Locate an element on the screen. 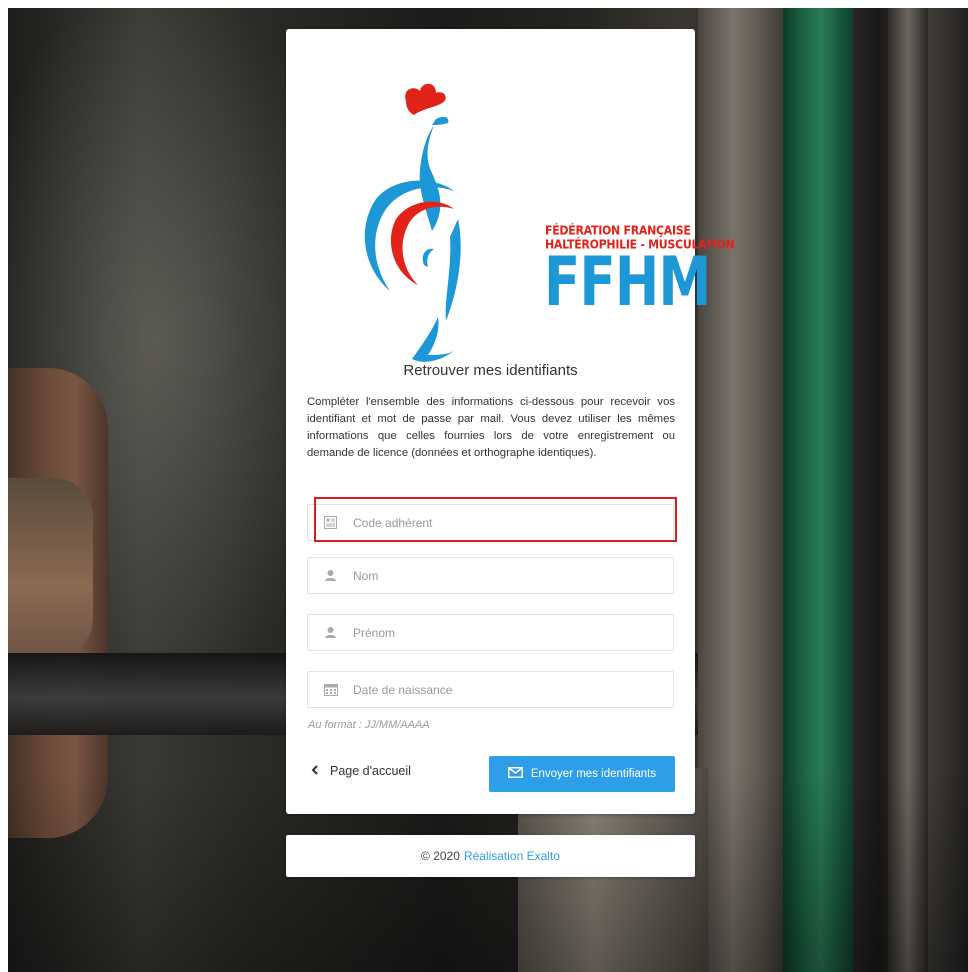 This screenshot has height=972, width=968. athlete-hand is located at coordinates (50, 568).